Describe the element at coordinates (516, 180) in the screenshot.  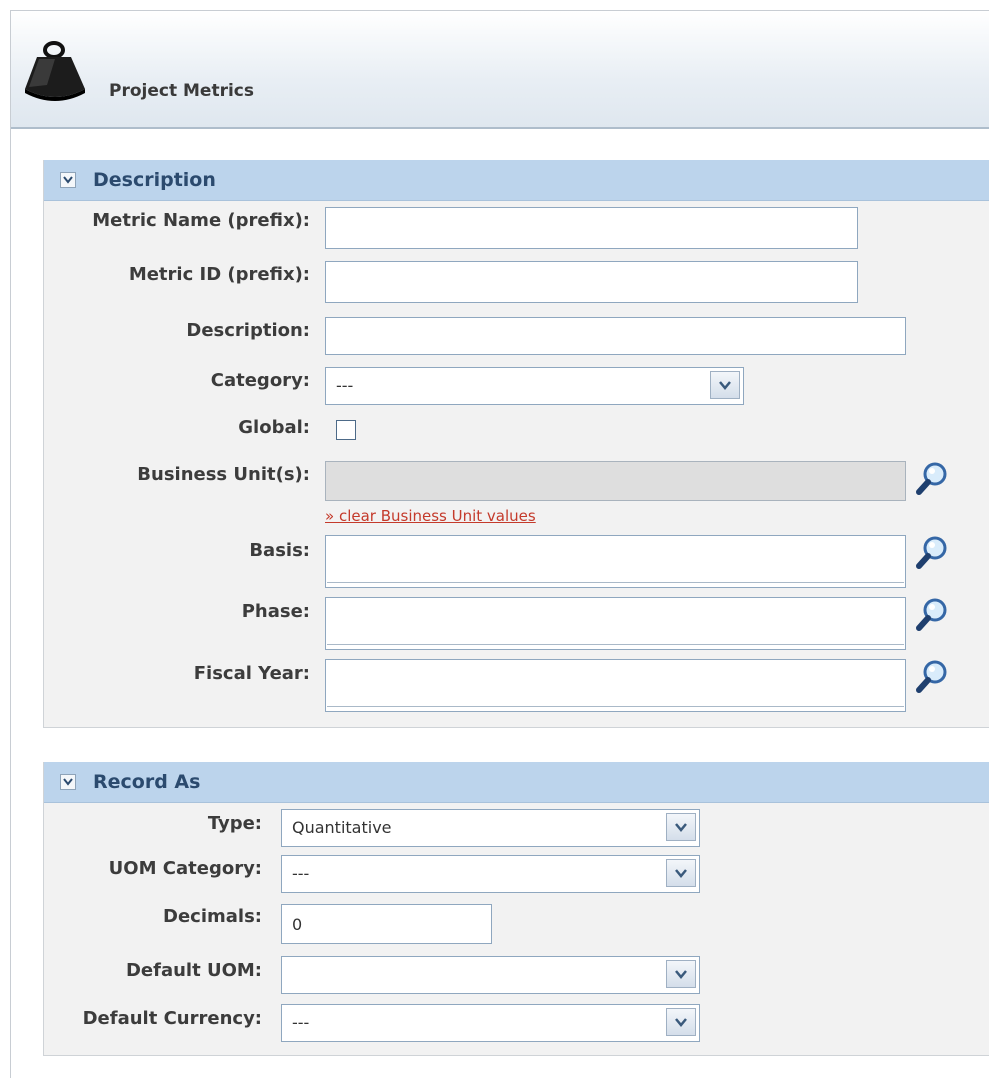
I see `description-panel-header: Description` at that location.